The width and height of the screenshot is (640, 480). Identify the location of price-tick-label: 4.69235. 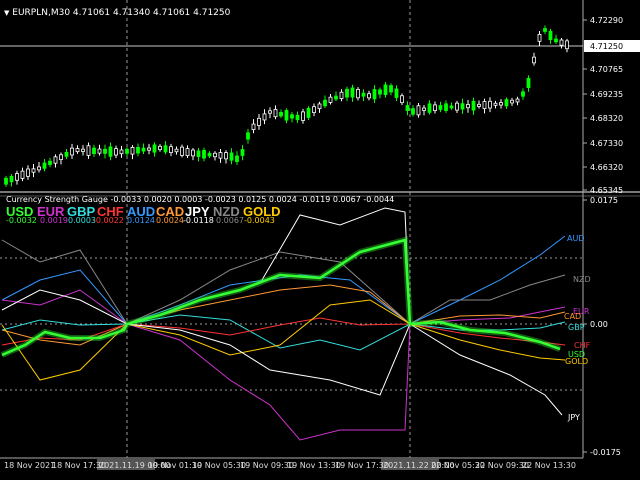
(606, 94).